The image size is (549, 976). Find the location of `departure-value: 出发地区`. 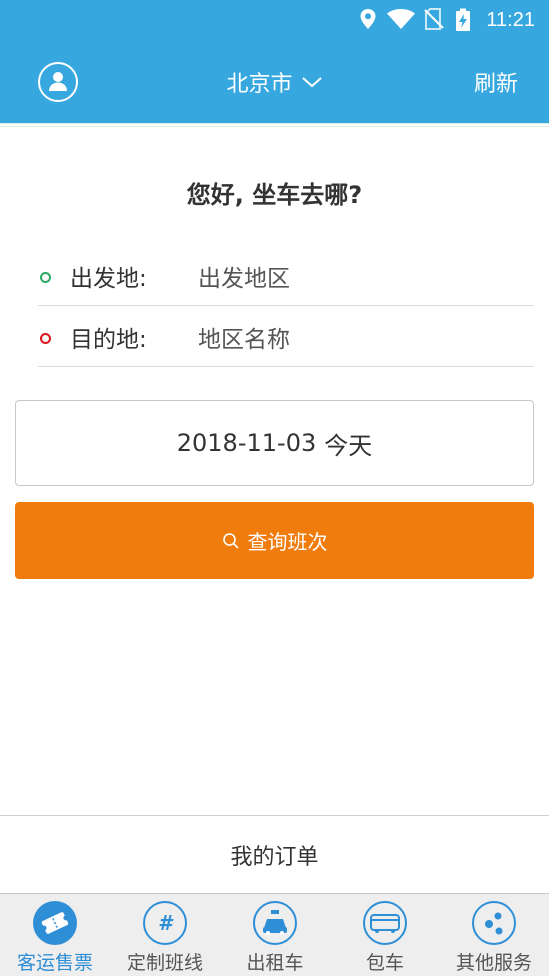

departure-value: 出发地区 is located at coordinates (244, 279).